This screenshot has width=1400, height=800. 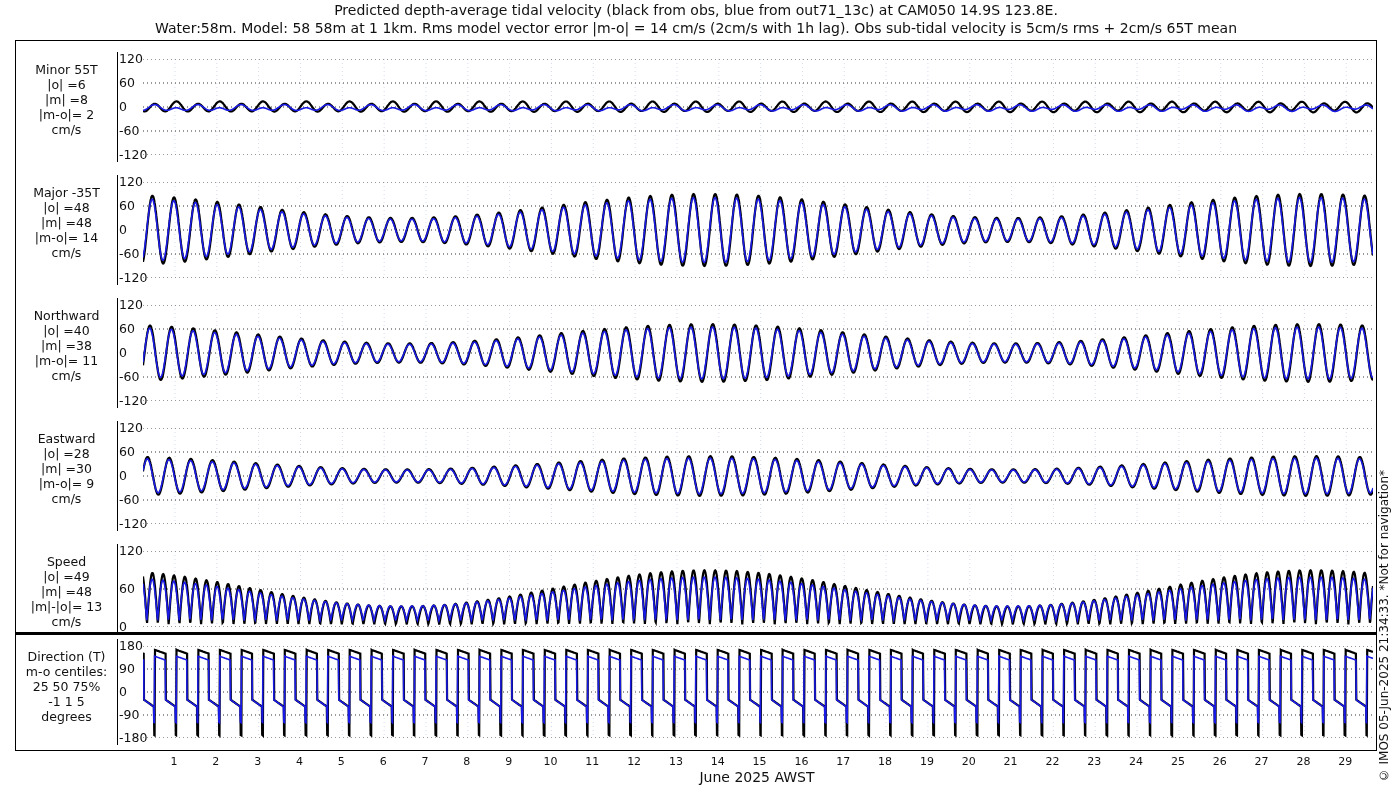 What do you see at coordinates (66, 84) in the screenshot?
I see `panel-label: |o| =6` at bounding box center [66, 84].